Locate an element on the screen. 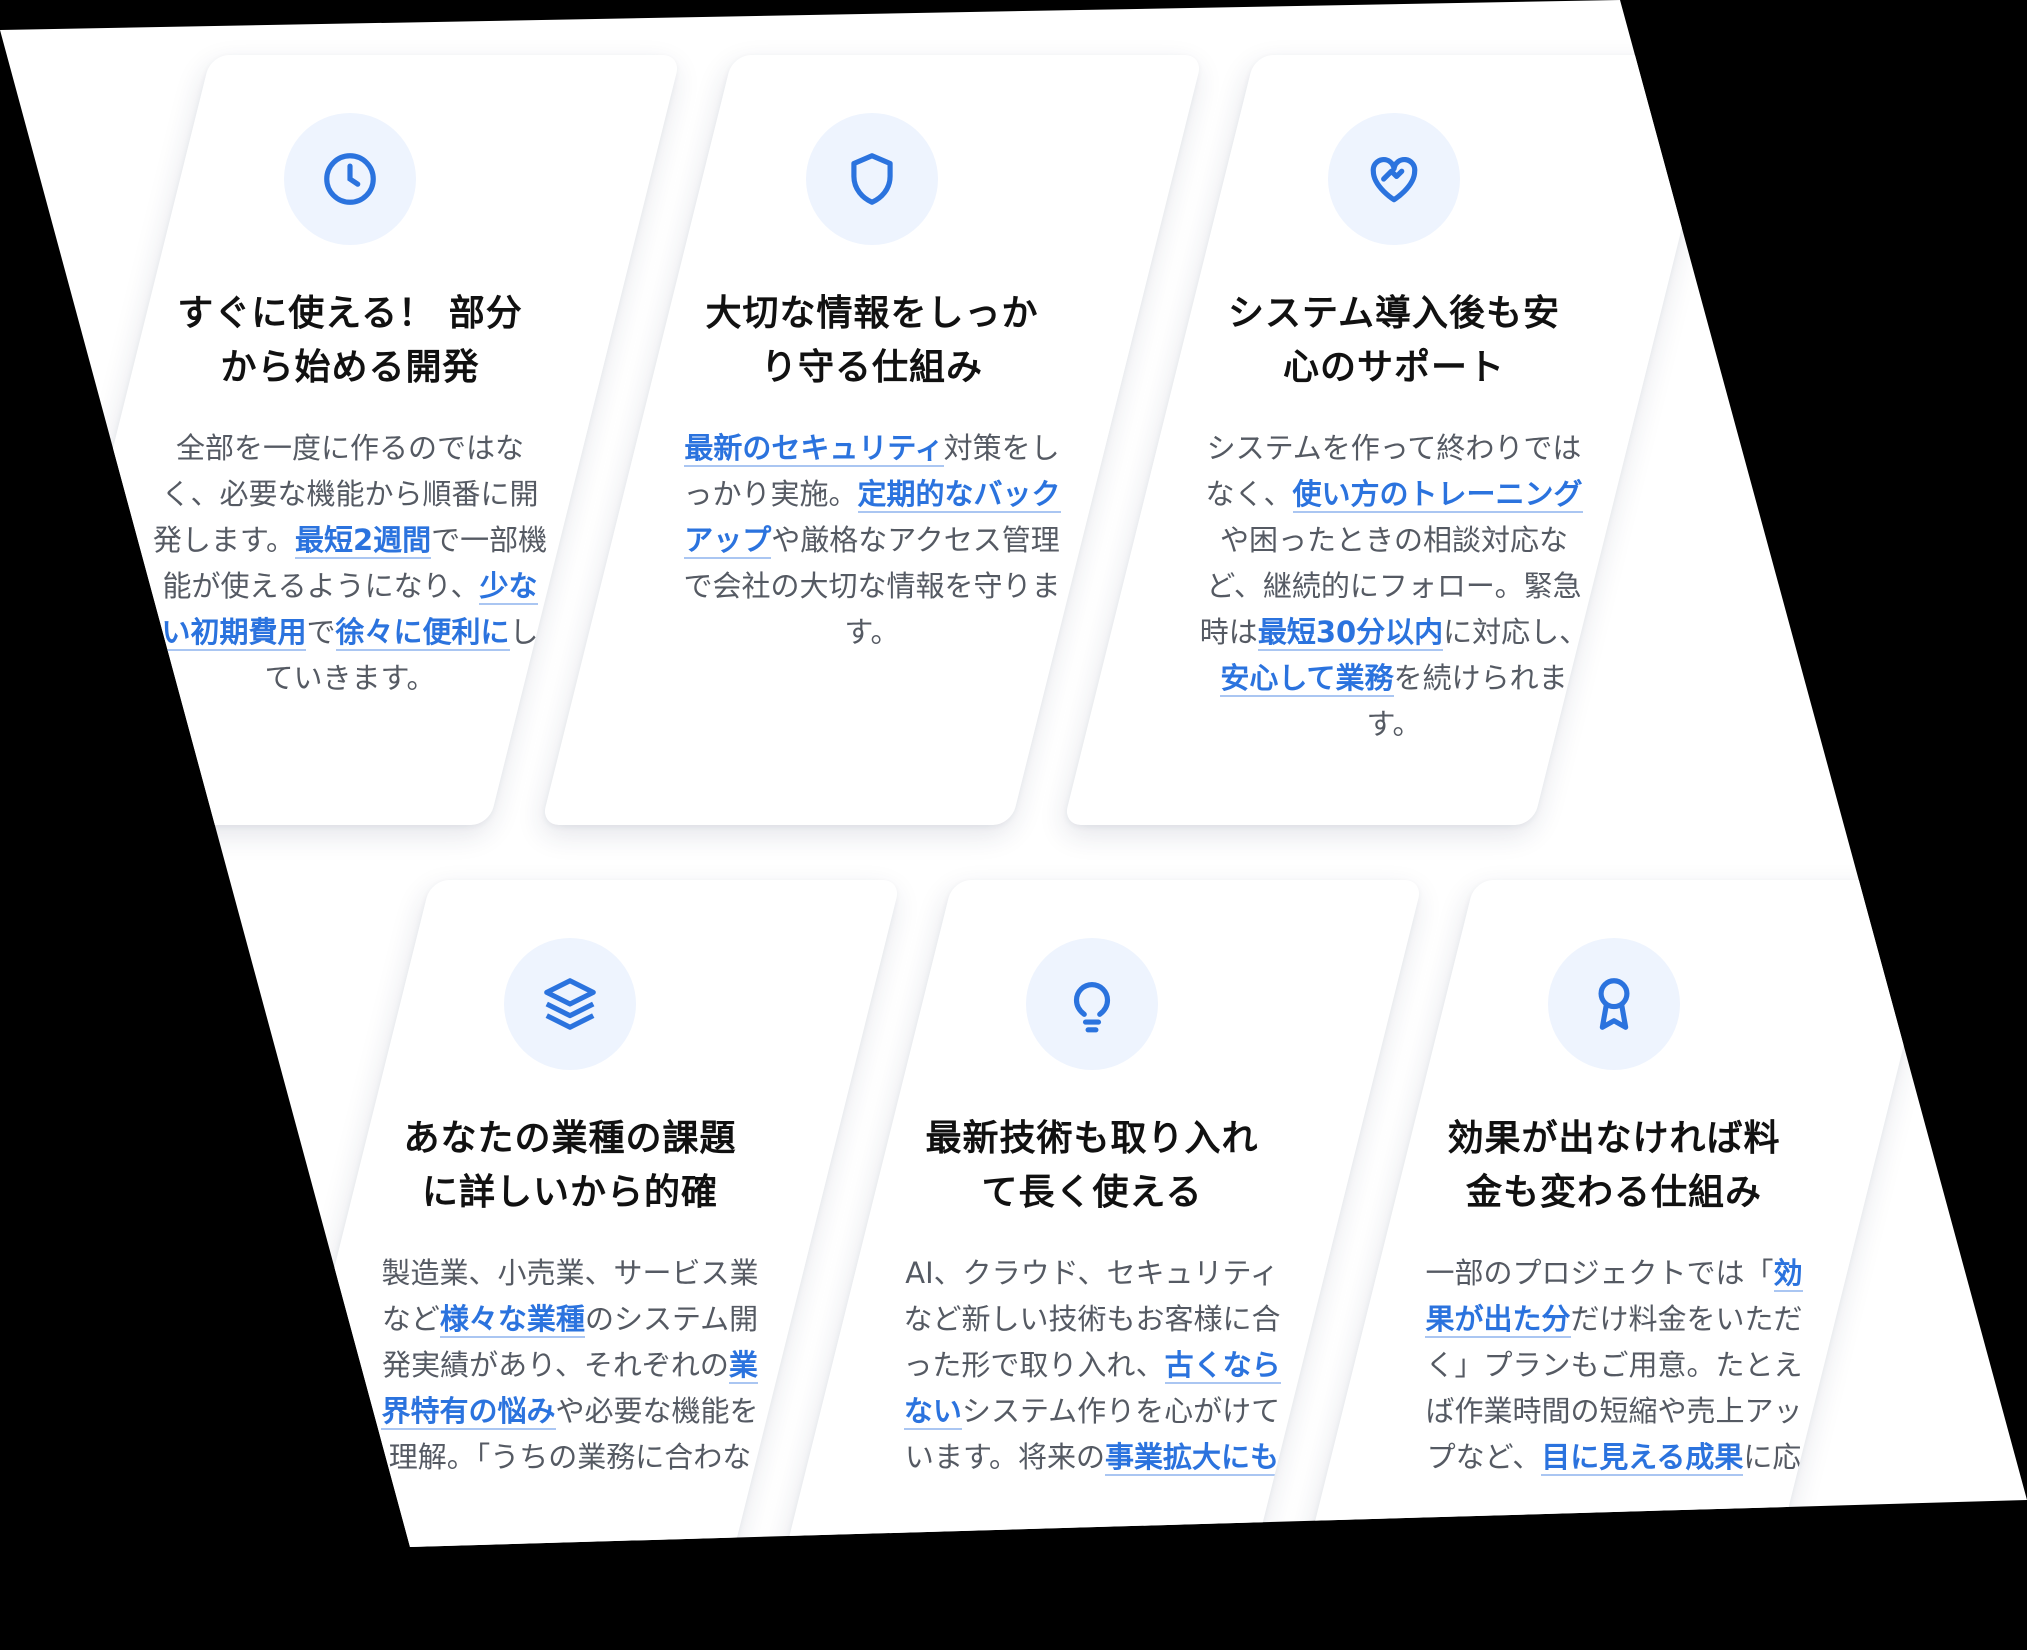 Image resolution: width=2027 pixels, height=1650 pixels. card-title: あなたの業種の課題 に詳しいから的確 is located at coordinates (570, 1165).